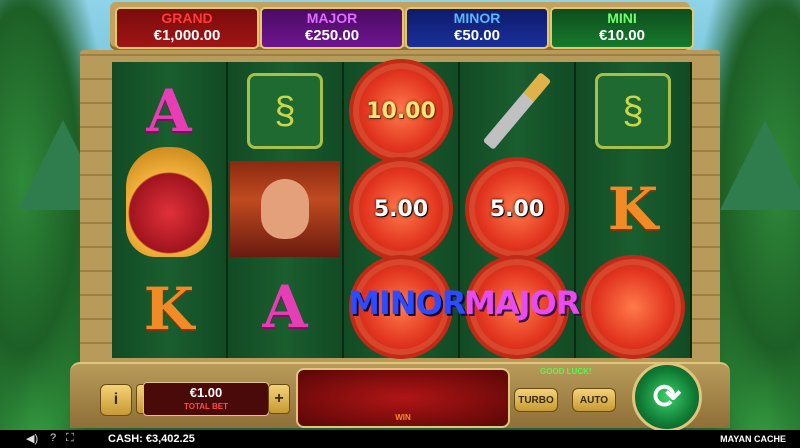 This screenshot has height=448, width=800. I want to click on sound-icon: ◀), so click(32, 438).